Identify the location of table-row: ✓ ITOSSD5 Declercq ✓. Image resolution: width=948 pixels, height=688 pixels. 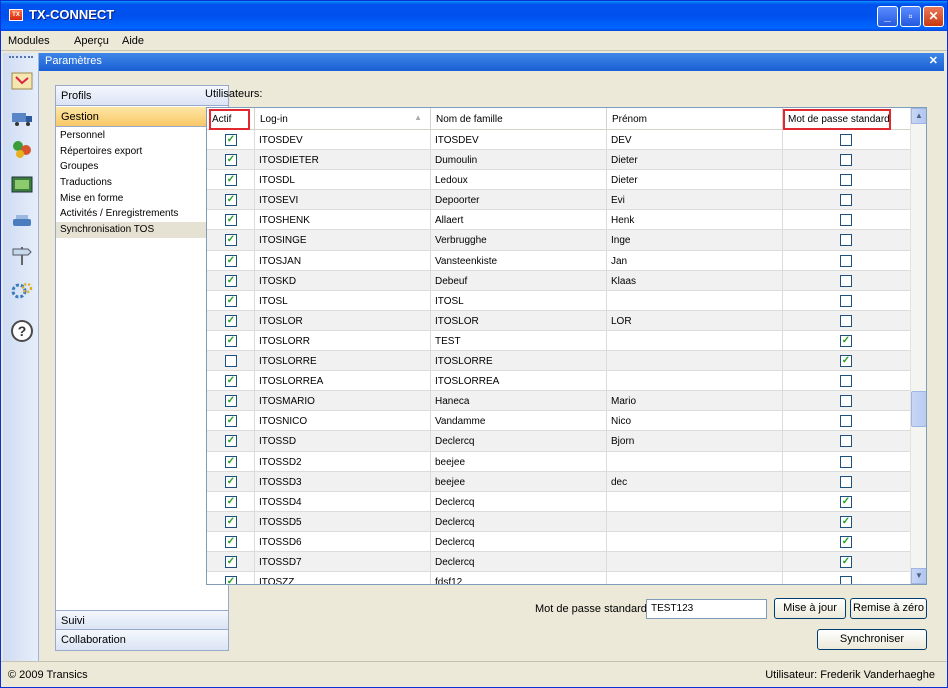
(558, 521).